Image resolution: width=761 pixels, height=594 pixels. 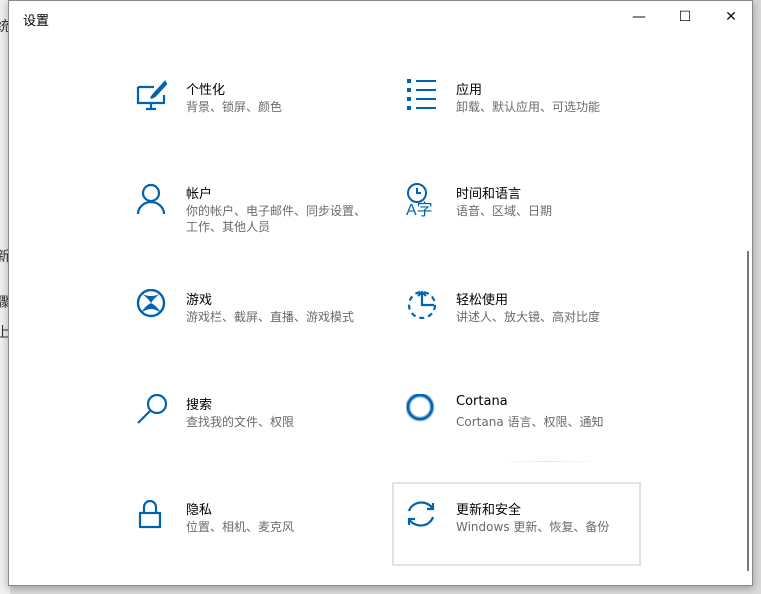 What do you see at coordinates (152, 409) in the screenshot?
I see `search-icon` at bounding box center [152, 409].